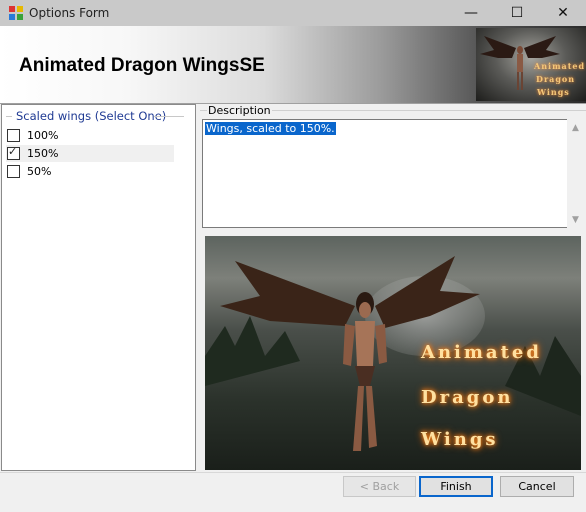 The image size is (586, 512). Describe the element at coordinates (517, 13) in the screenshot. I see `maximize-button: ☐` at that location.